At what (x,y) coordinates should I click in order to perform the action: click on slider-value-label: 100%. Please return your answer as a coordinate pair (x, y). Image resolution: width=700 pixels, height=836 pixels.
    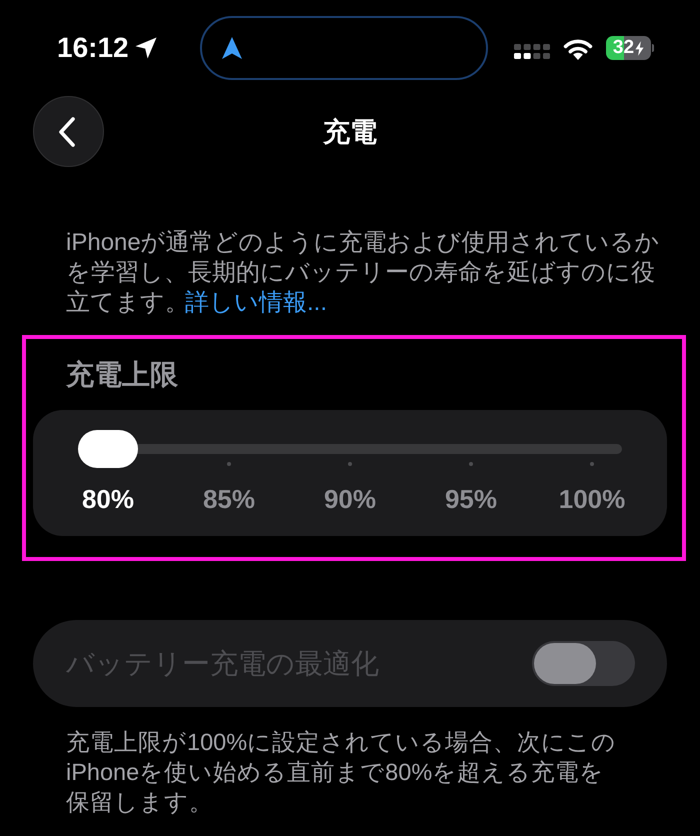
    Looking at the image, I should click on (592, 499).